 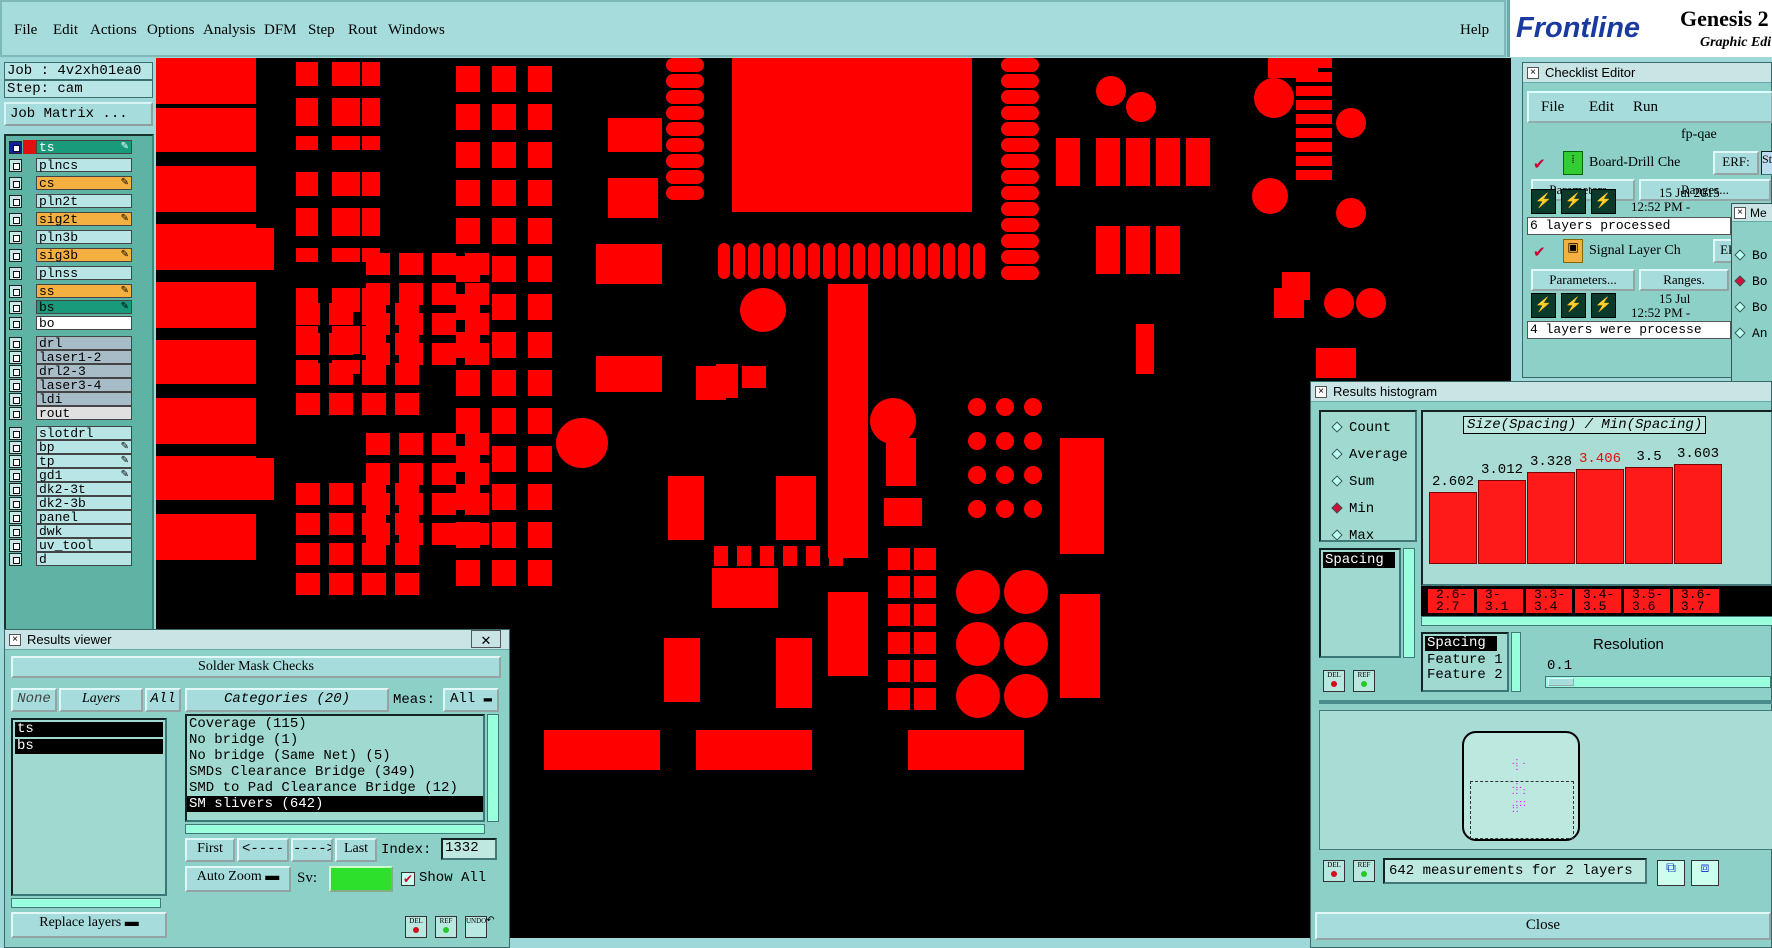 I want to click on layer-row-d: d, so click(x=70, y=559).